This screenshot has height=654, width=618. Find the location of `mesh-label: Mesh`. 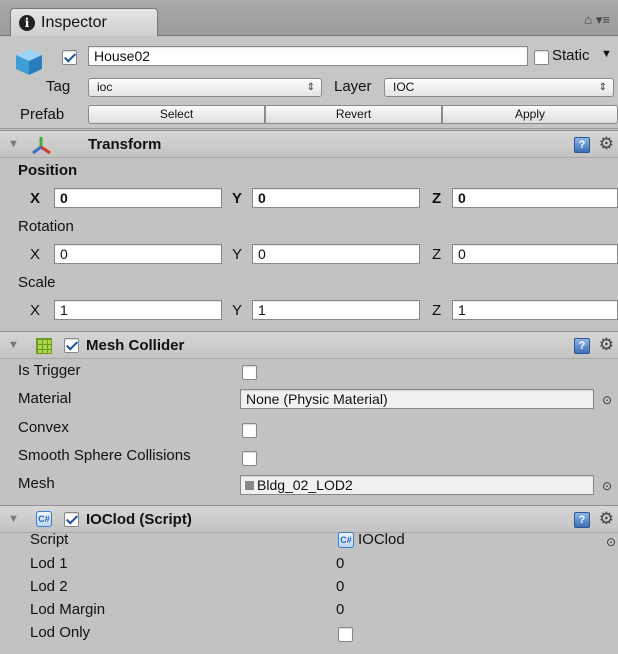

mesh-label: Mesh is located at coordinates (36, 483).